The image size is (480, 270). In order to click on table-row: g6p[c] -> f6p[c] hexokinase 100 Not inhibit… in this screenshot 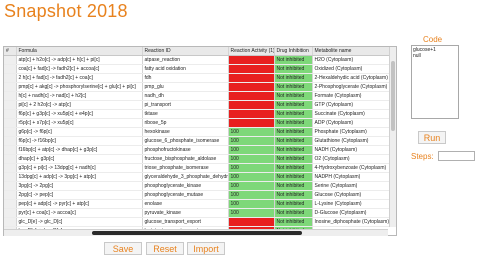, I will do `click(200, 132)`.